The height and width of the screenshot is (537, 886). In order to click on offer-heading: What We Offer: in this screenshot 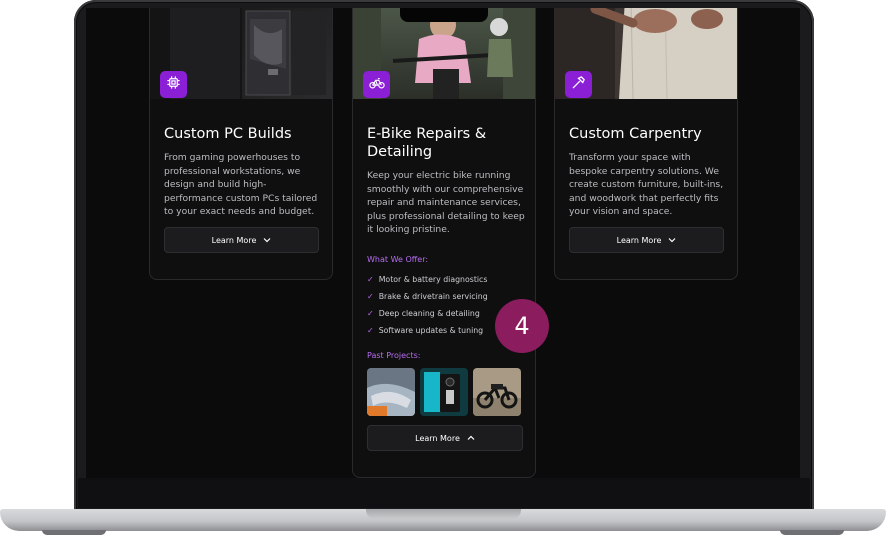, I will do `click(398, 259)`.